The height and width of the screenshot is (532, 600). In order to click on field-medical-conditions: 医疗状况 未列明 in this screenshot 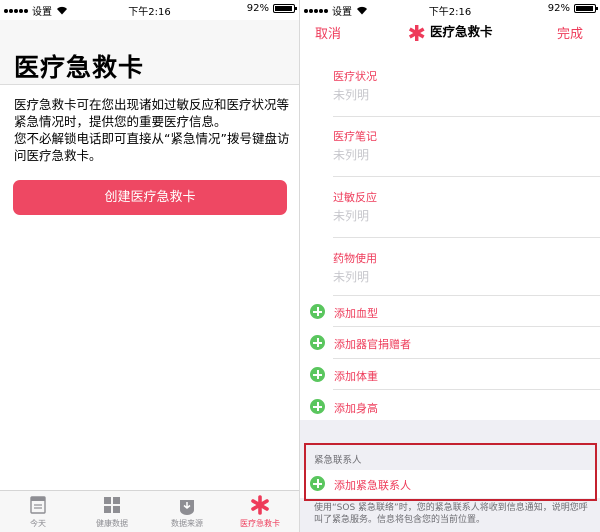, I will do `click(466, 93)`.